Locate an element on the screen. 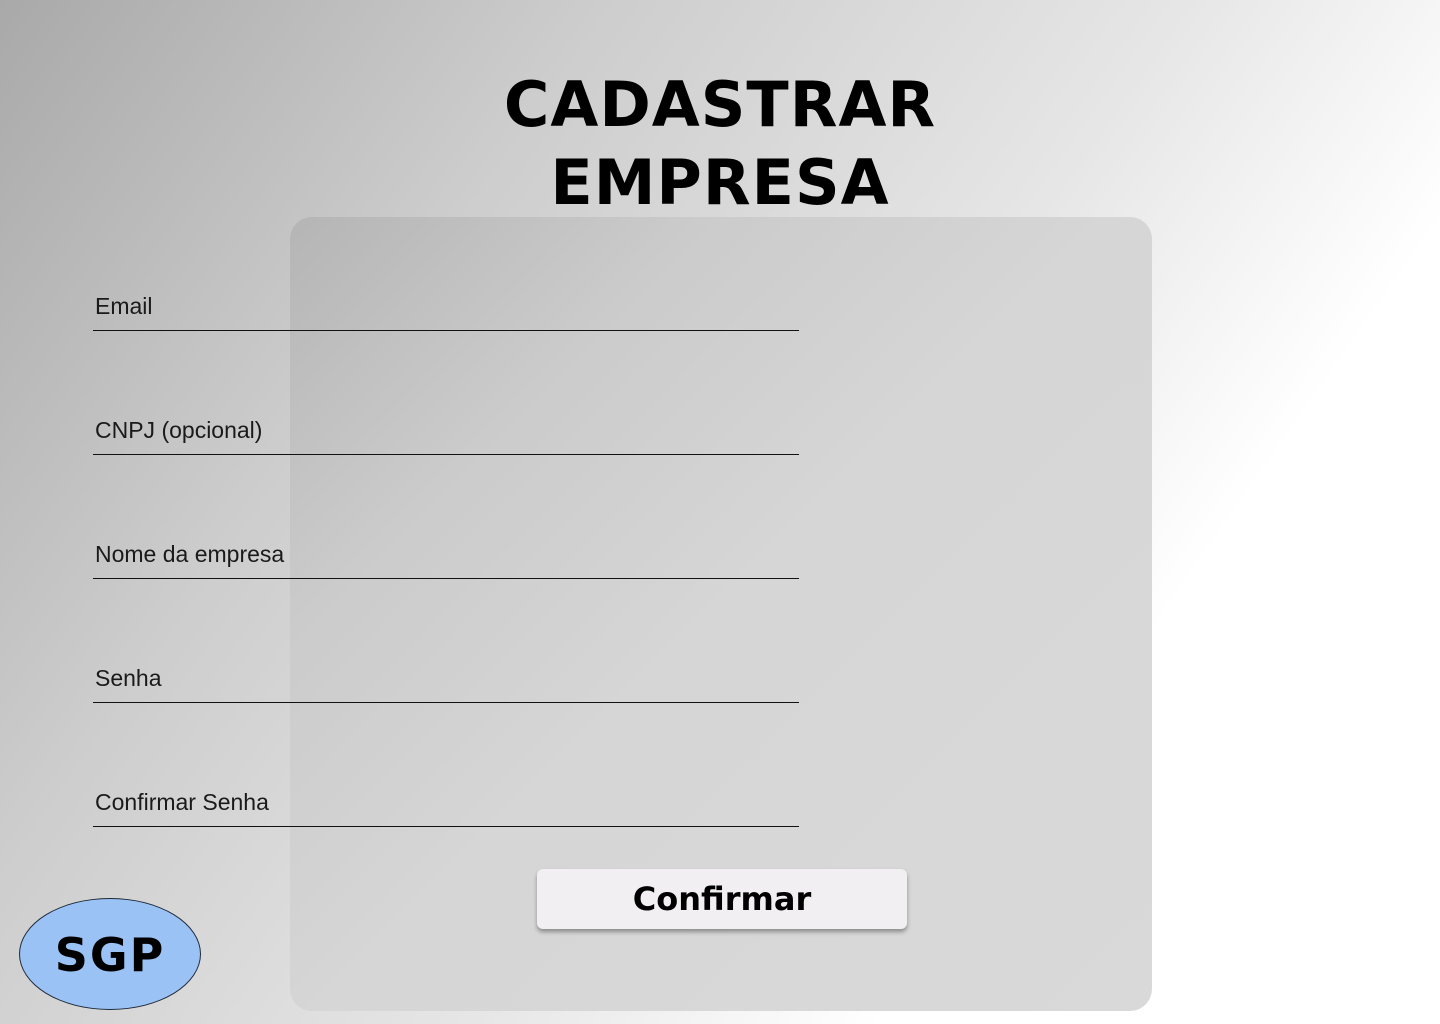  confirm-password-input is located at coordinates (445, 802).